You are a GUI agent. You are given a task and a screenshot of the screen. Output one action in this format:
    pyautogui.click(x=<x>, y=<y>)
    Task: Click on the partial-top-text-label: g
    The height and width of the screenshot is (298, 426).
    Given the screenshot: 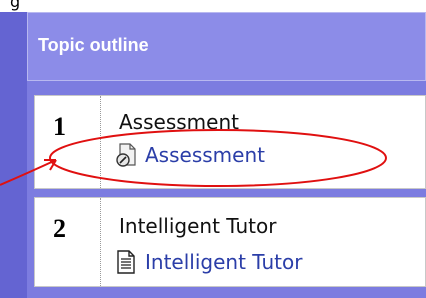 What is the action you would take?
    pyautogui.click(x=15, y=5)
    